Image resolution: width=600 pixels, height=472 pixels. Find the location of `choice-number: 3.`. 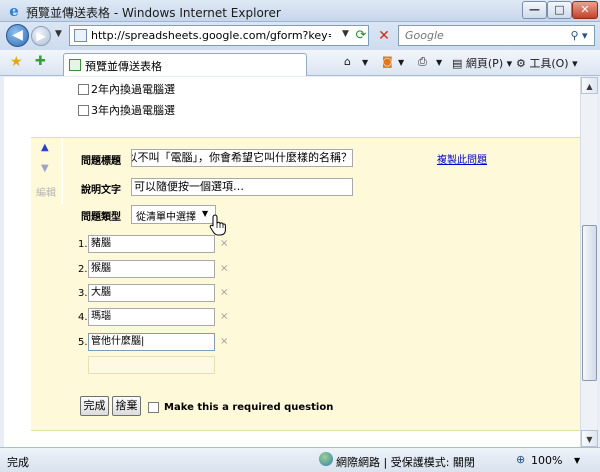

choice-number: 3. is located at coordinates (83, 293).